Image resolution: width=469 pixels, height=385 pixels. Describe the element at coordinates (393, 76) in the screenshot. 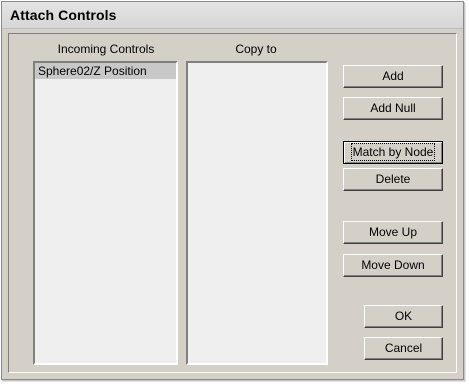

I see `add-button: Add` at that location.